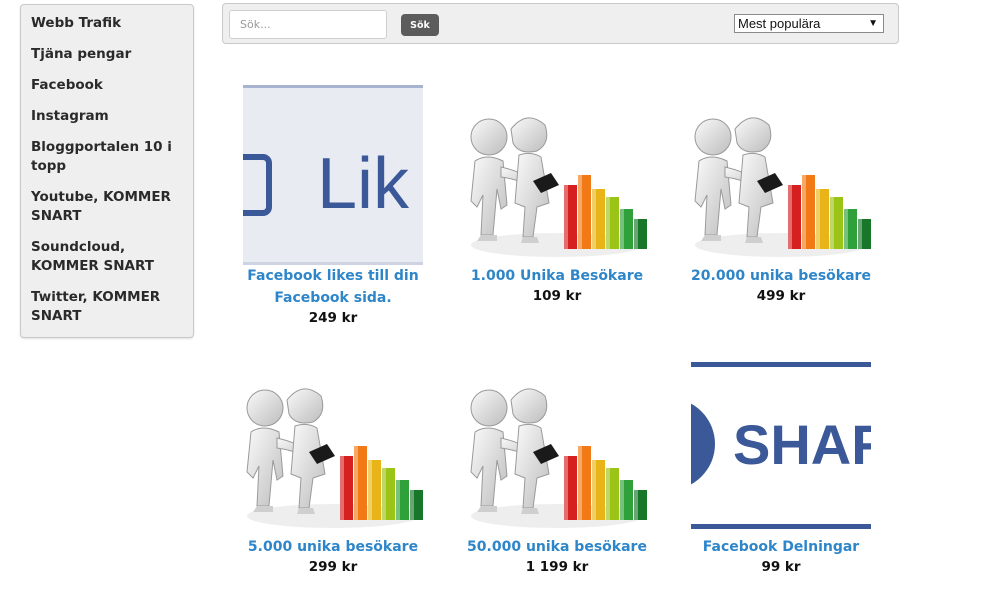 This screenshot has width=991, height=591. I want to click on product-card: 50.000 unika besökare 1 199 kr, so click(557, 466).